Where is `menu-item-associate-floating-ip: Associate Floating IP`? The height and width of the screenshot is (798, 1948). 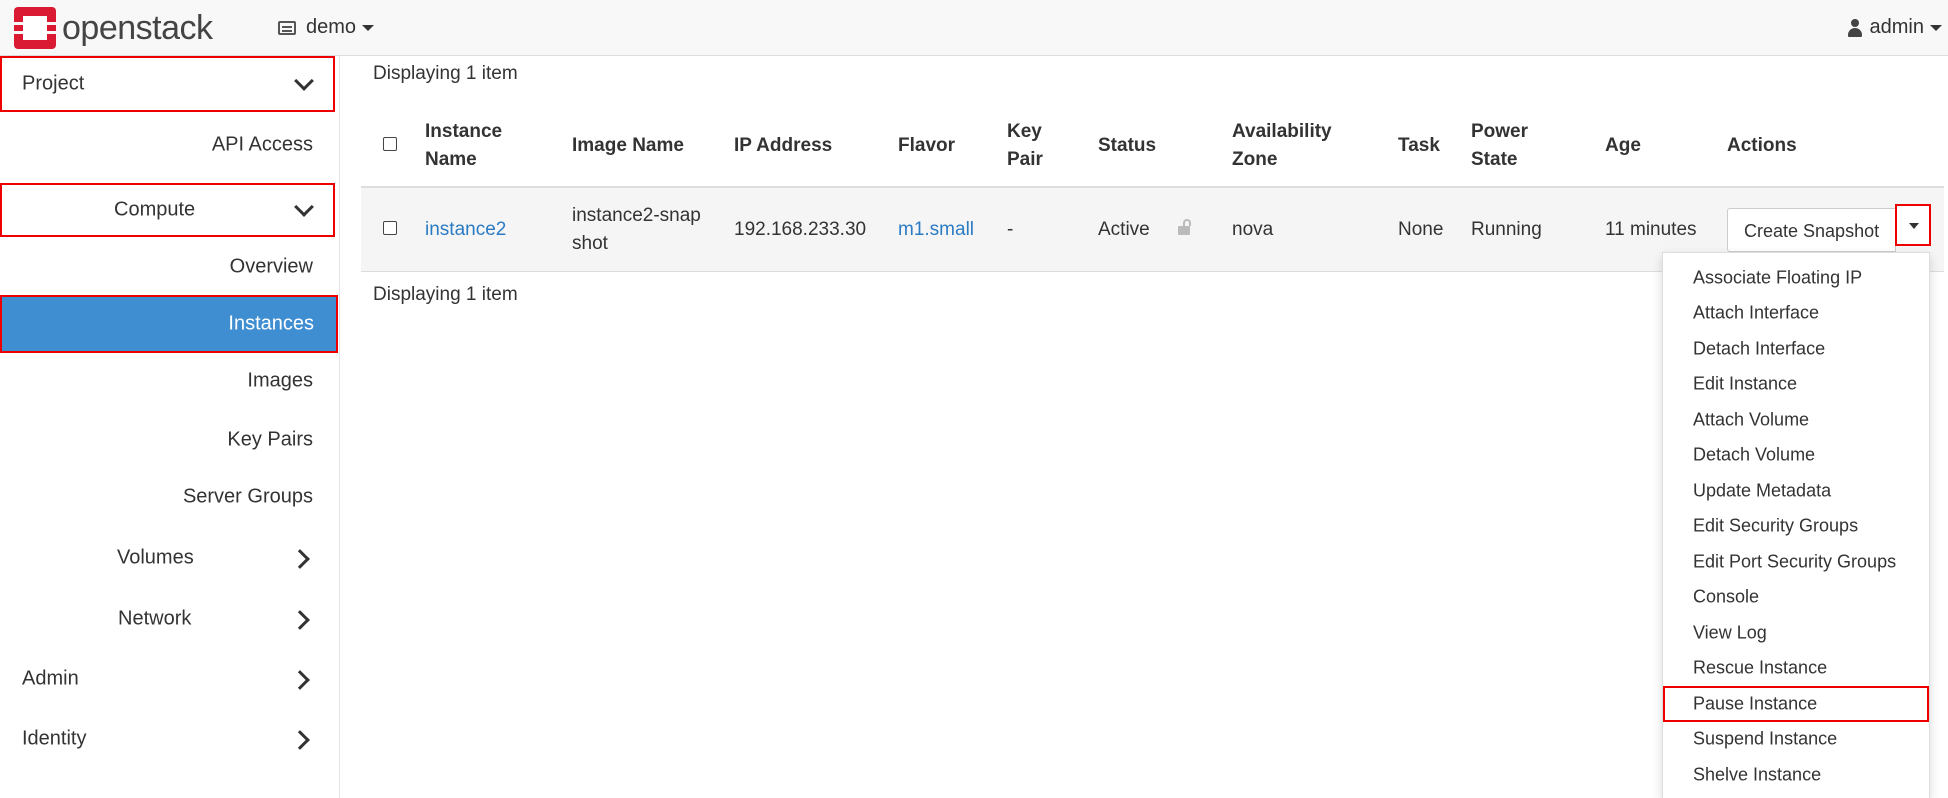
menu-item-associate-floating-ip: Associate Floating IP is located at coordinates (1796, 278).